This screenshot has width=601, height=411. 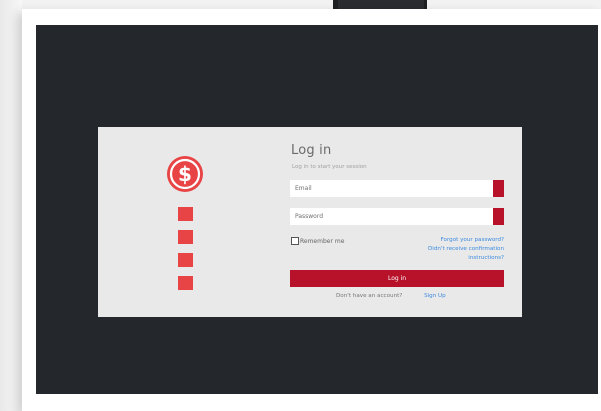 I want to click on page-title: Log in, so click(x=311, y=150).